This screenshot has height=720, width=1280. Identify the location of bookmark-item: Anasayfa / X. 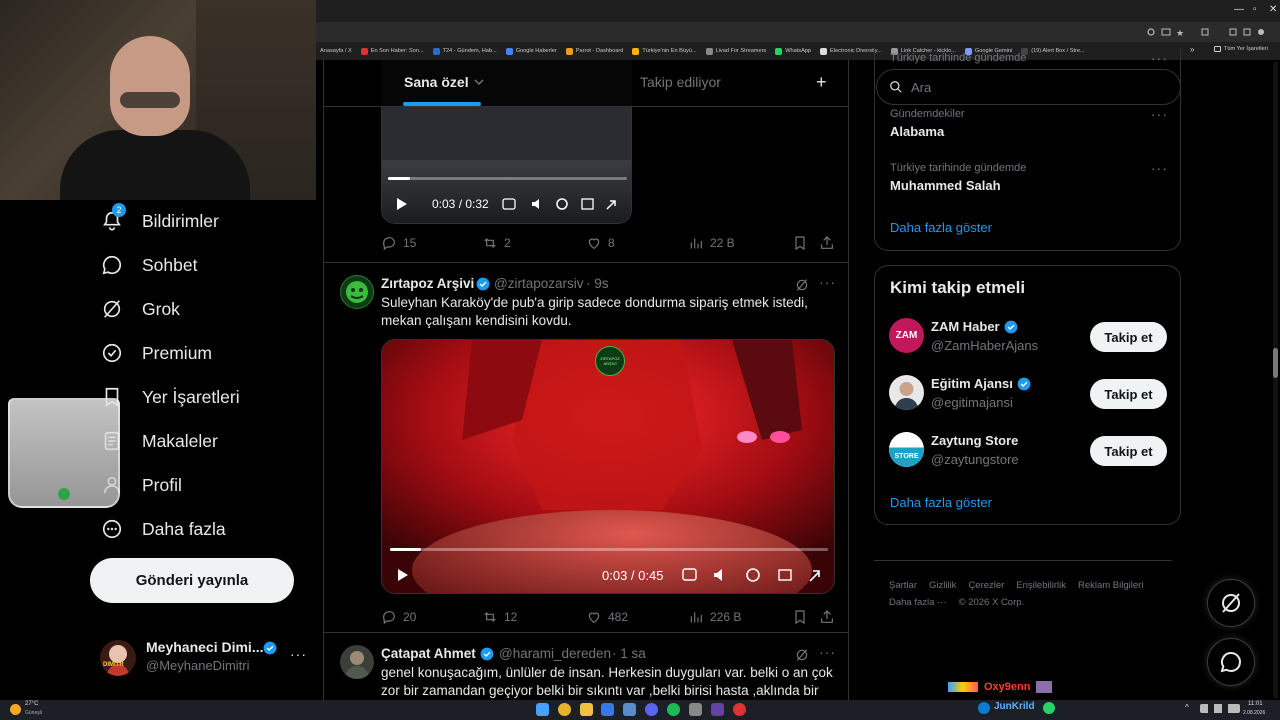
(336, 51).